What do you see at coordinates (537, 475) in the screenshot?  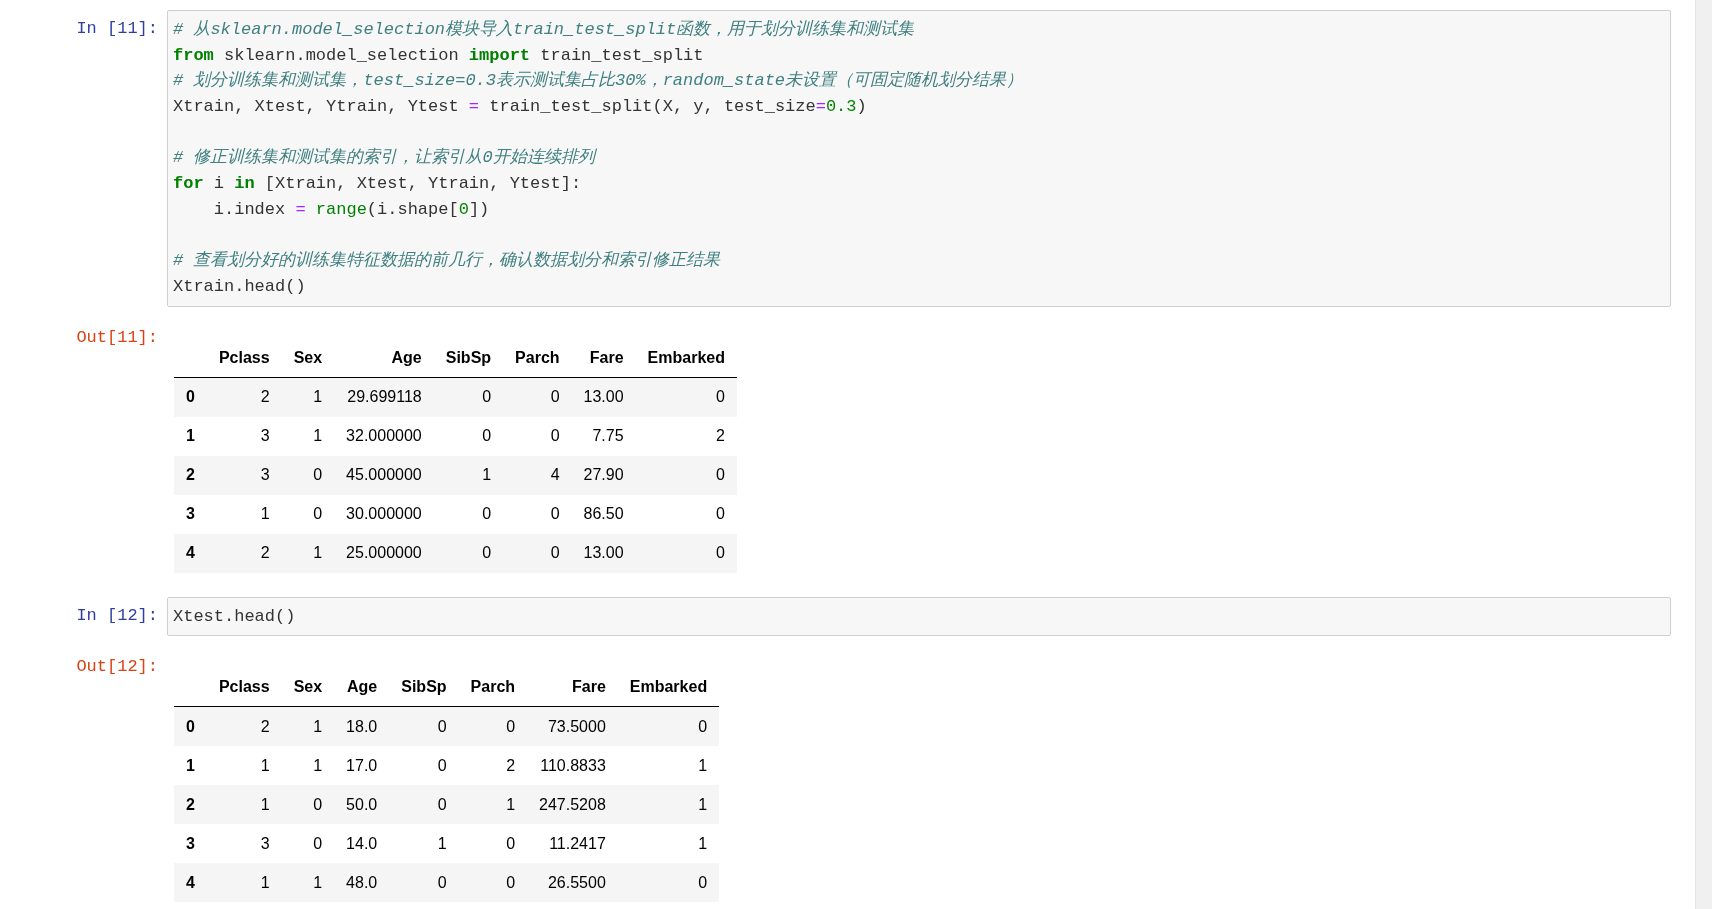 I see `table-cell: 4` at bounding box center [537, 475].